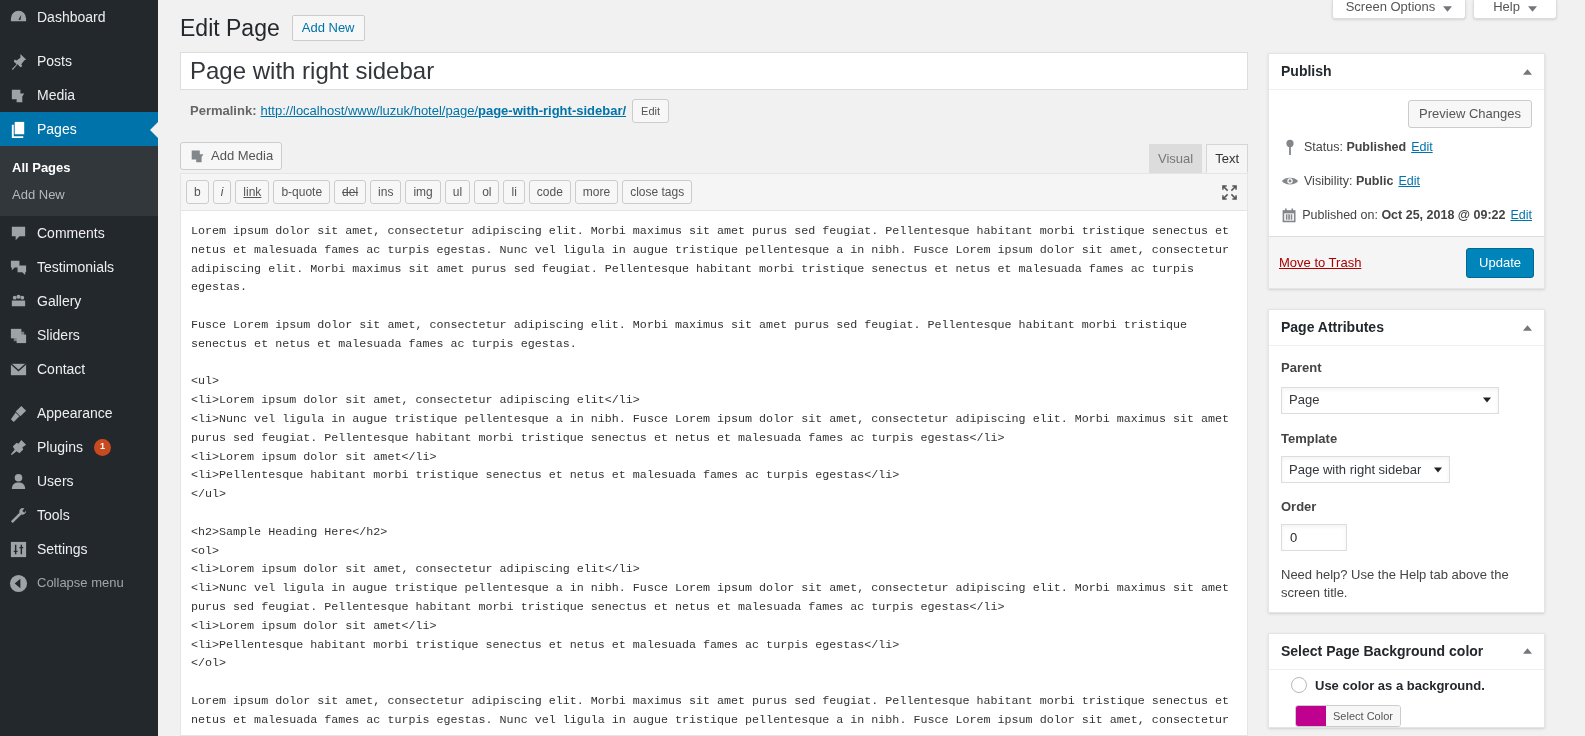  What do you see at coordinates (1314, 537) in the screenshot?
I see `order-field: 0` at bounding box center [1314, 537].